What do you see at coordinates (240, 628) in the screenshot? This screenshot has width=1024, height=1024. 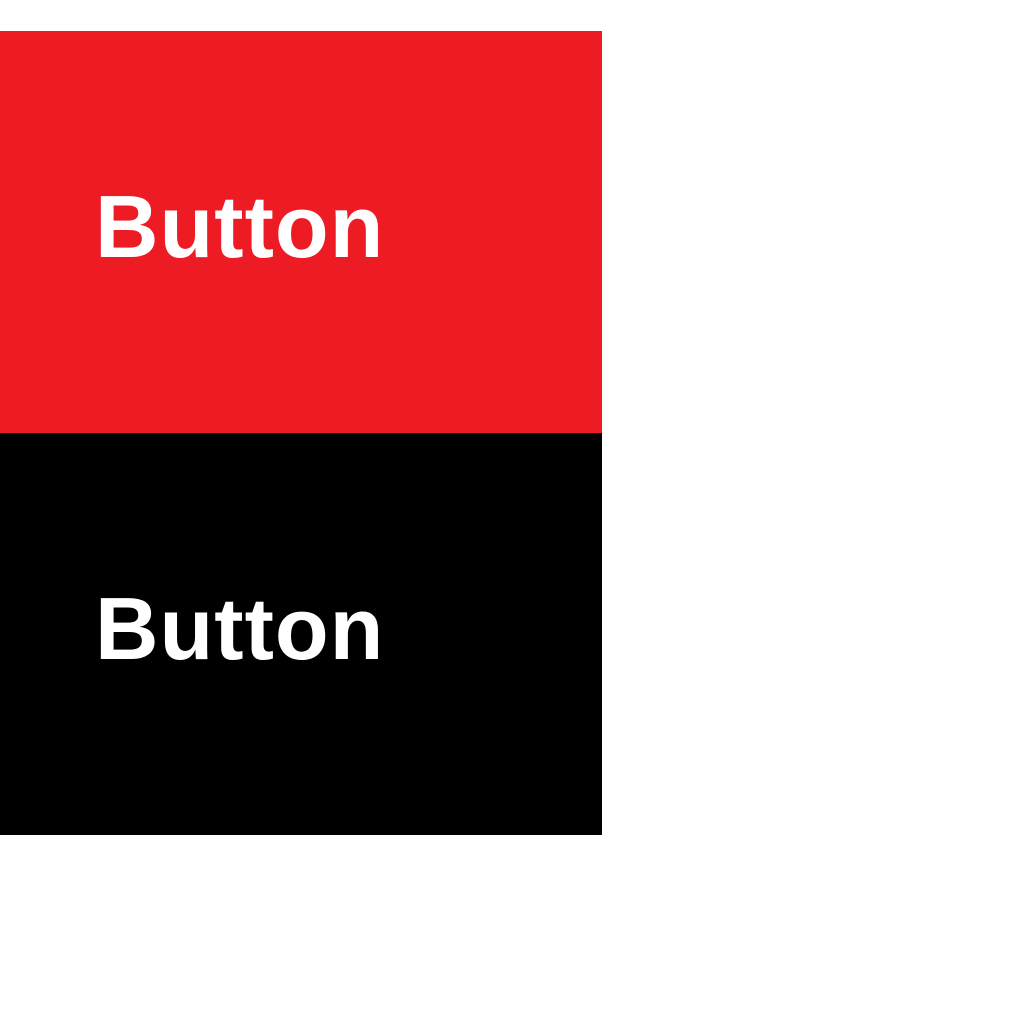 I see `black-button-label: Button` at bounding box center [240, 628].